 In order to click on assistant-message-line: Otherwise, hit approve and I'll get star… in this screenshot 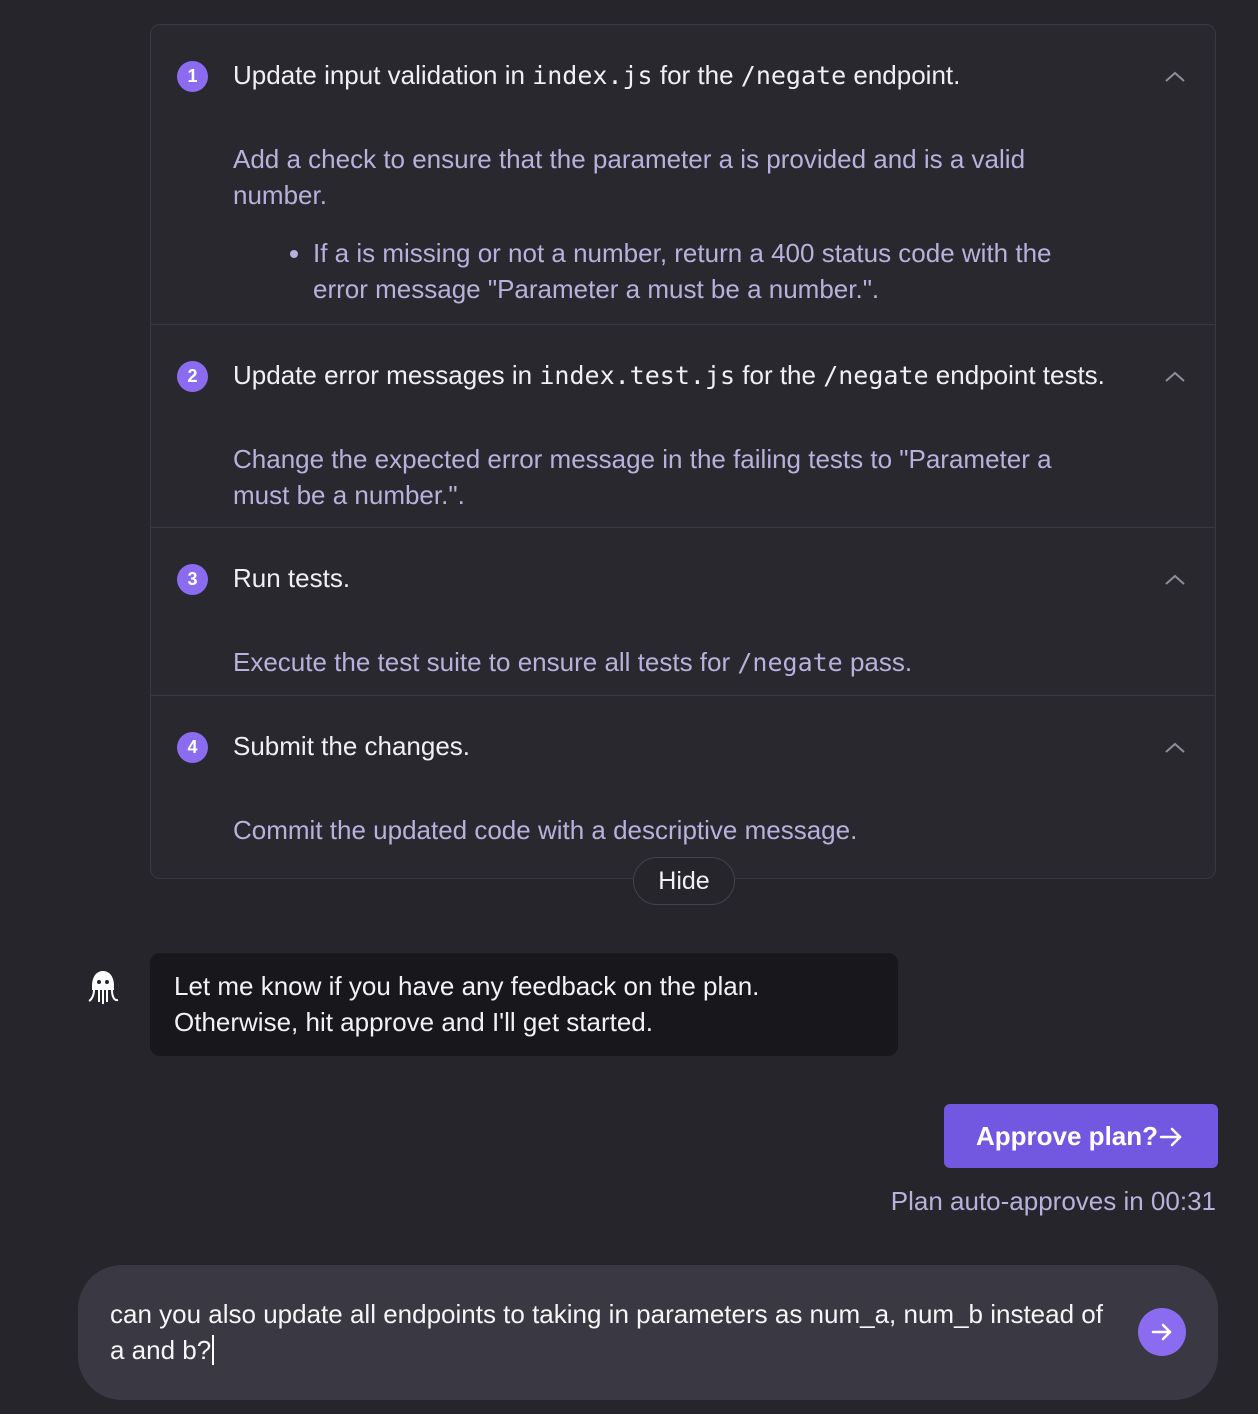, I will do `click(413, 1022)`.